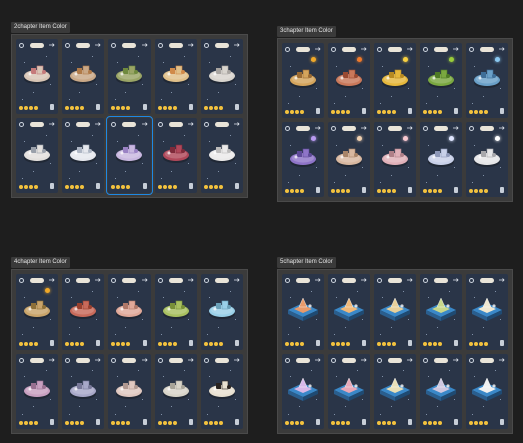 Image resolution: width=523 pixels, height=443 pixels. What do you see at coordinates (40, 27) in the screenshot?
I see `frame-label-chapter2: 2chapter Item Color` at bounding box center [40, 27].